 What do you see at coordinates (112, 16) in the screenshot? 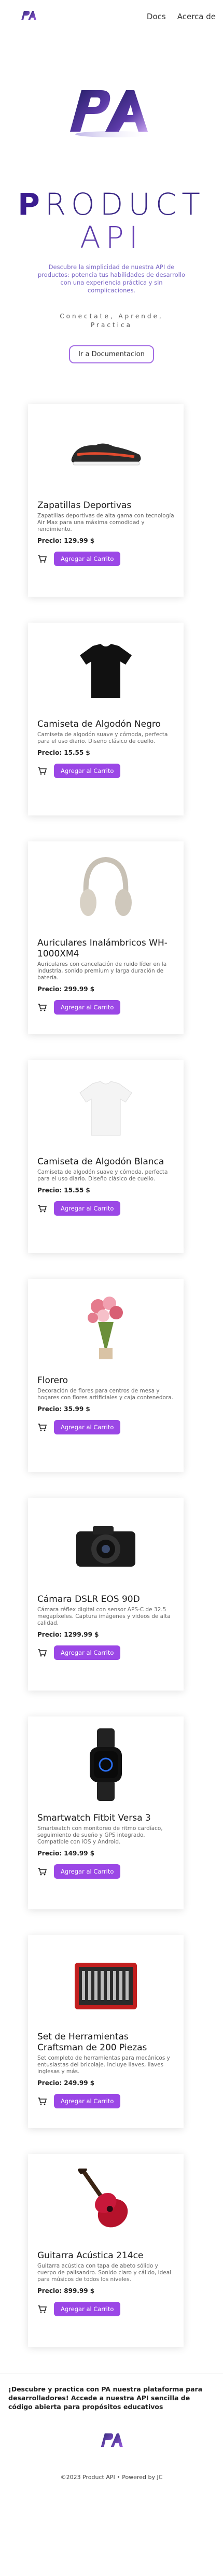
I see `top-nav: Docs Acerca de` at bounding box center [112, 16].